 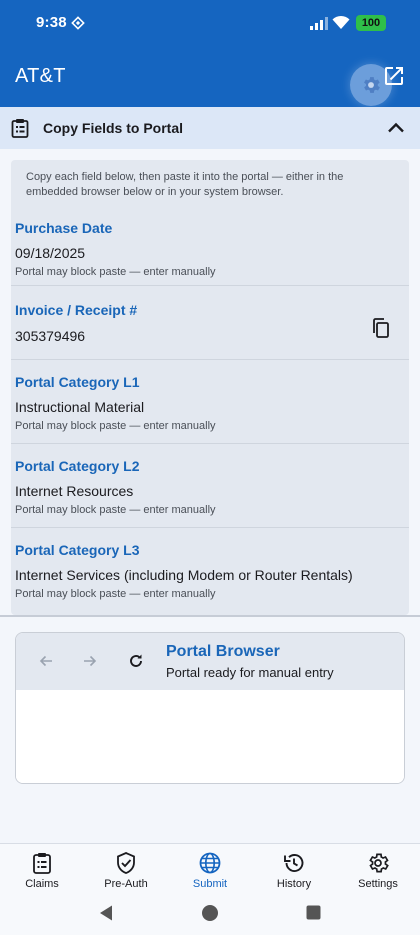 I want to click on nav-label: Settings, so click(x=378, y=884).